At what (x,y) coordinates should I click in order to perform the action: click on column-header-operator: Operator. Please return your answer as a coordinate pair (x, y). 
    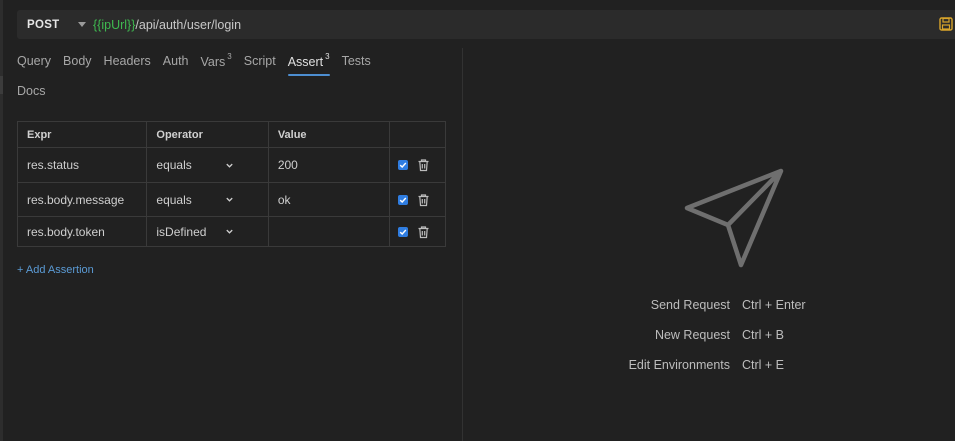
    Looking at the image, I should click on (208, 134).